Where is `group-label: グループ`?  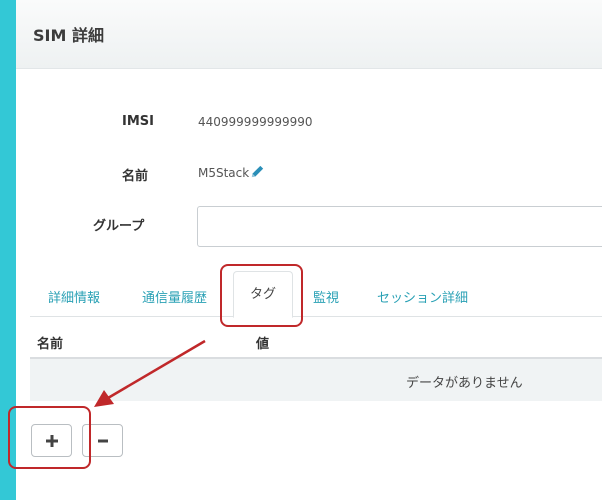 group-label: グループ is located at coordinates (119, 226).